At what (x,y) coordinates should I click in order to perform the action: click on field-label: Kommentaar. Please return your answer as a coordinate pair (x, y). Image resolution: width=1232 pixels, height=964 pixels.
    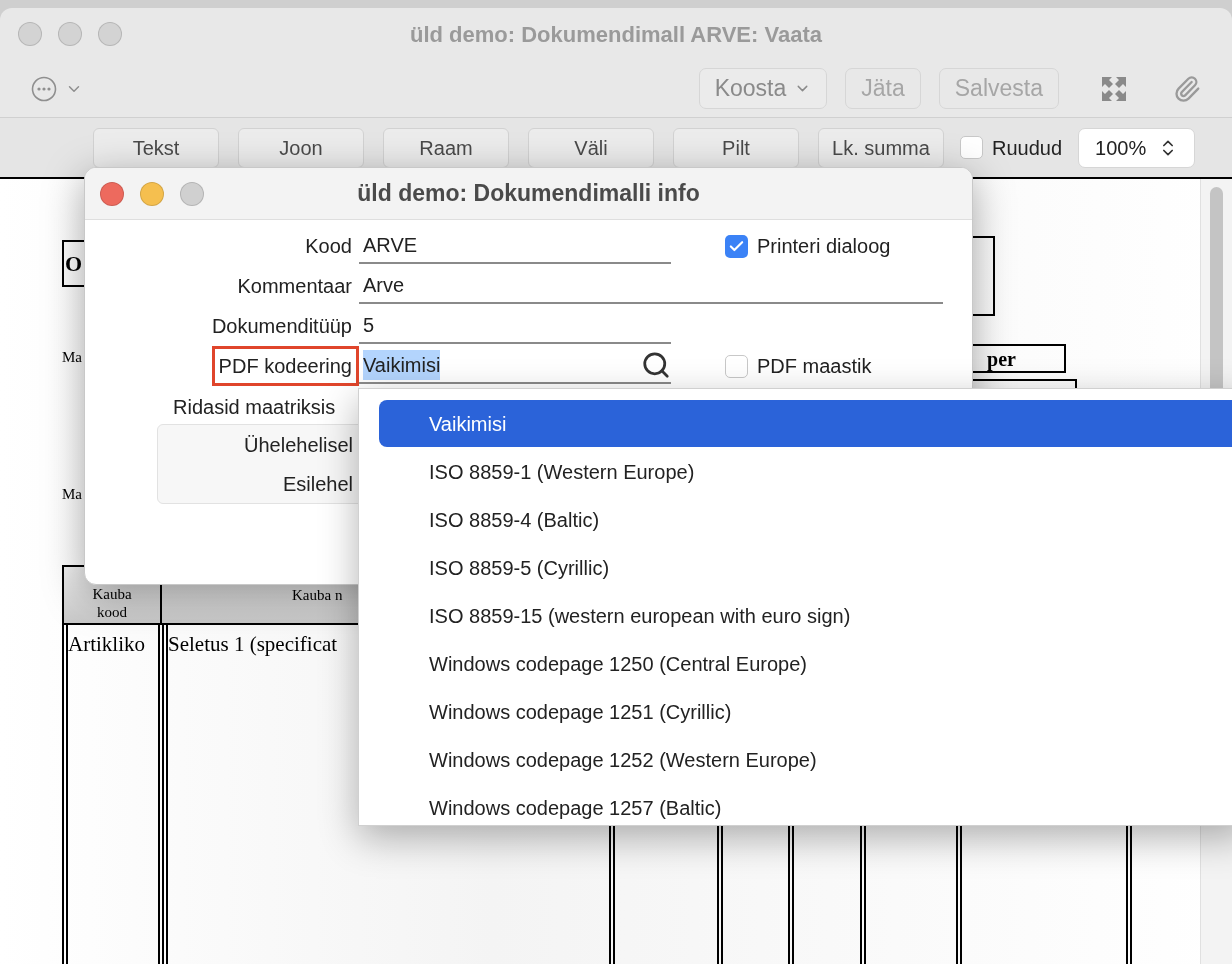
    Looking at the image, I should click on (294, 286).